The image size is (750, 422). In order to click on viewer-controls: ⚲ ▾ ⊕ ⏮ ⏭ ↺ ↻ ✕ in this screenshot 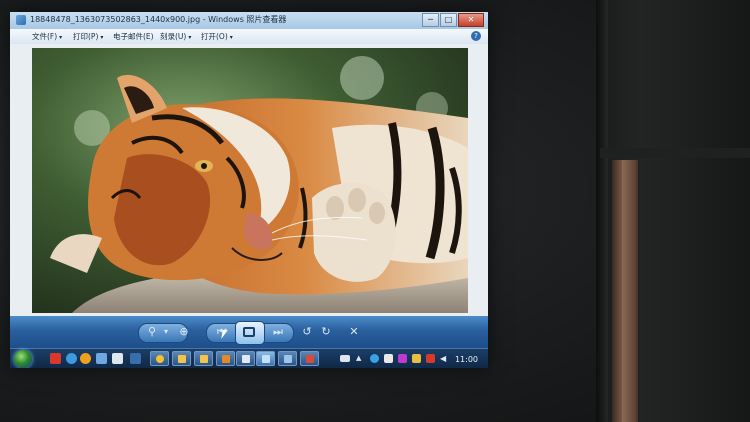, I will do `click(249, 332)`.